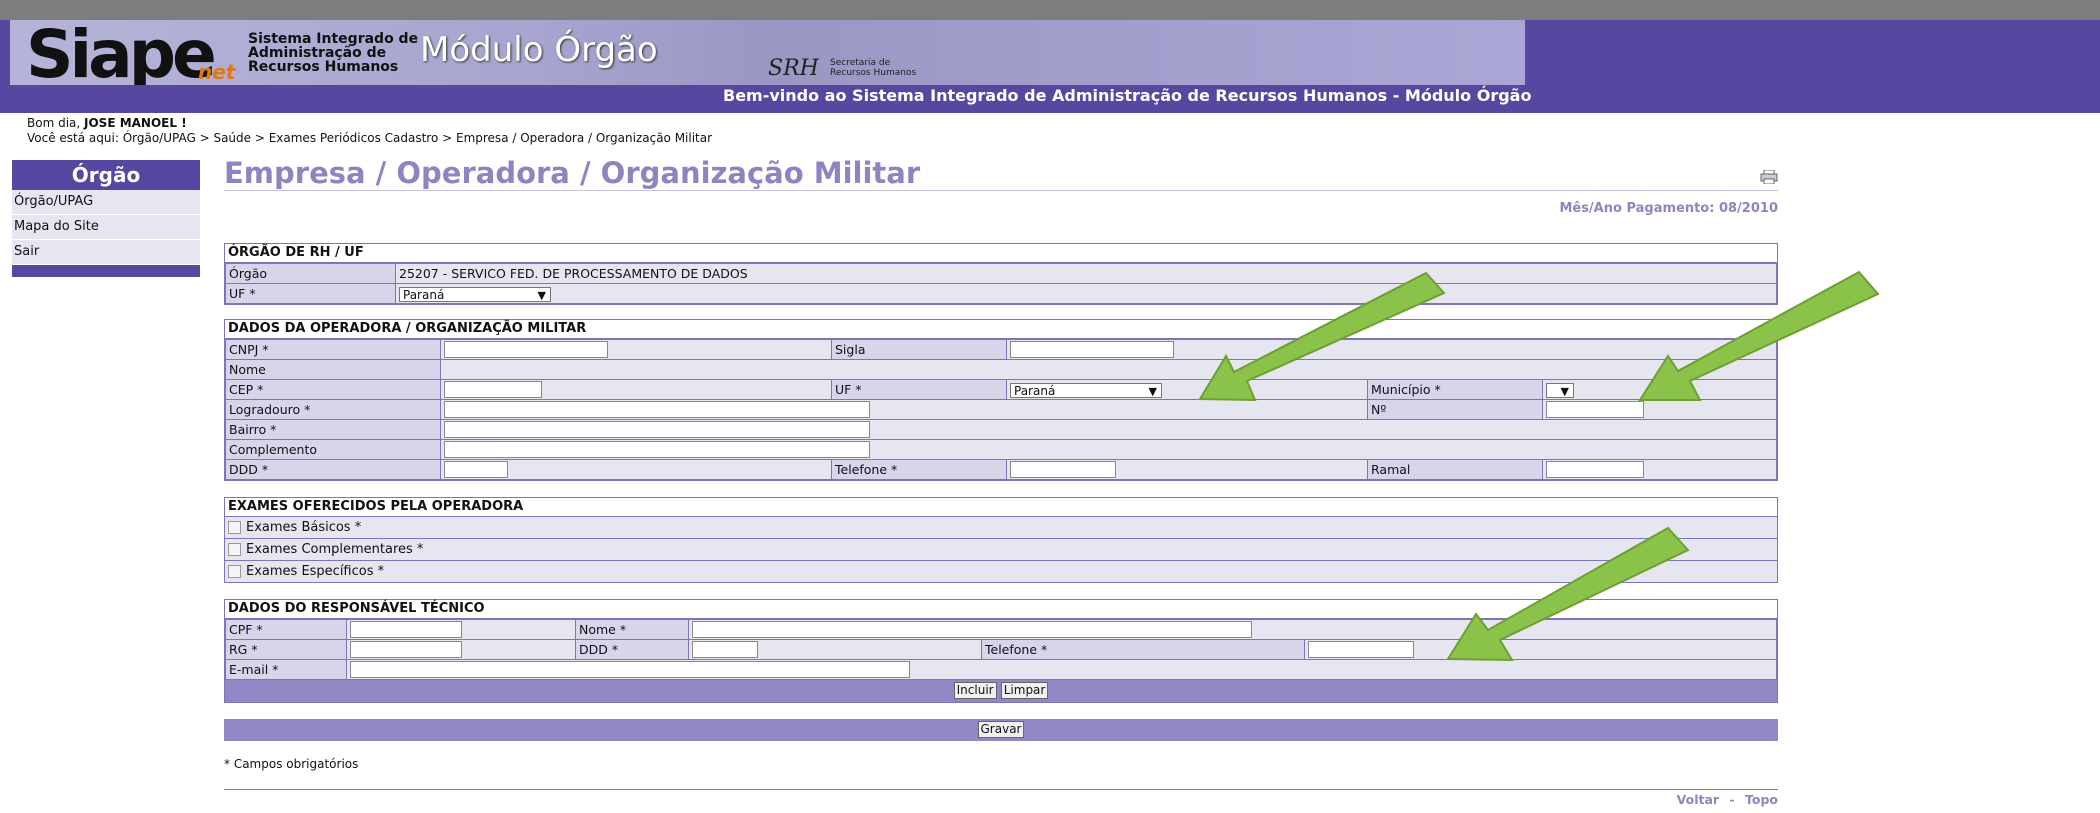 The image size is (2100, 813). I want to click on exames-basicos-row: Exames Básicos *, so click(1001, 527).